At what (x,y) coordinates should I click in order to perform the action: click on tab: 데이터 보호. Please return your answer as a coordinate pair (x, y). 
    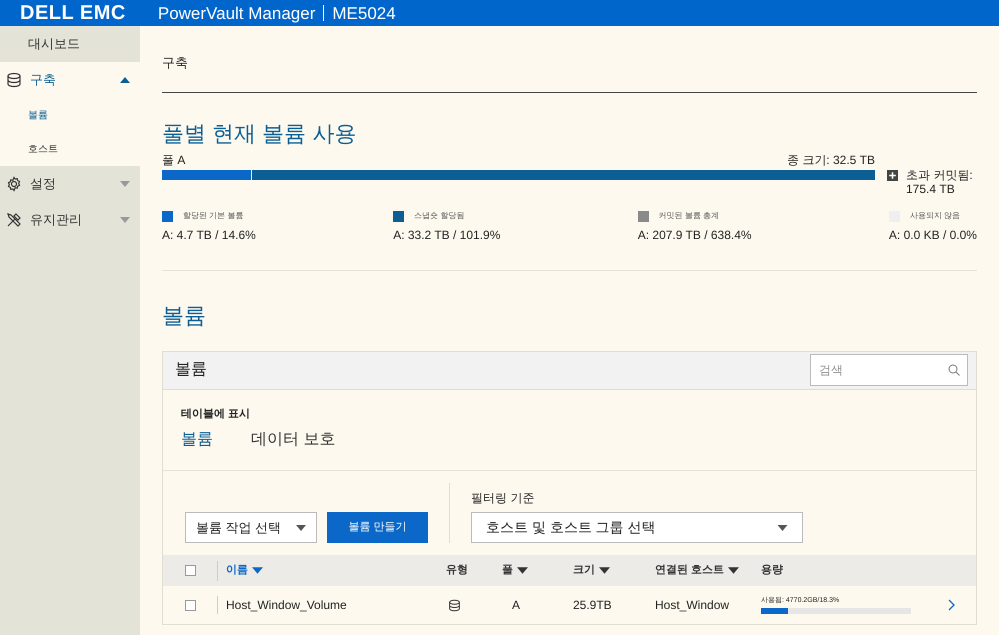
    Looking at the image, I should click on (293, 440).